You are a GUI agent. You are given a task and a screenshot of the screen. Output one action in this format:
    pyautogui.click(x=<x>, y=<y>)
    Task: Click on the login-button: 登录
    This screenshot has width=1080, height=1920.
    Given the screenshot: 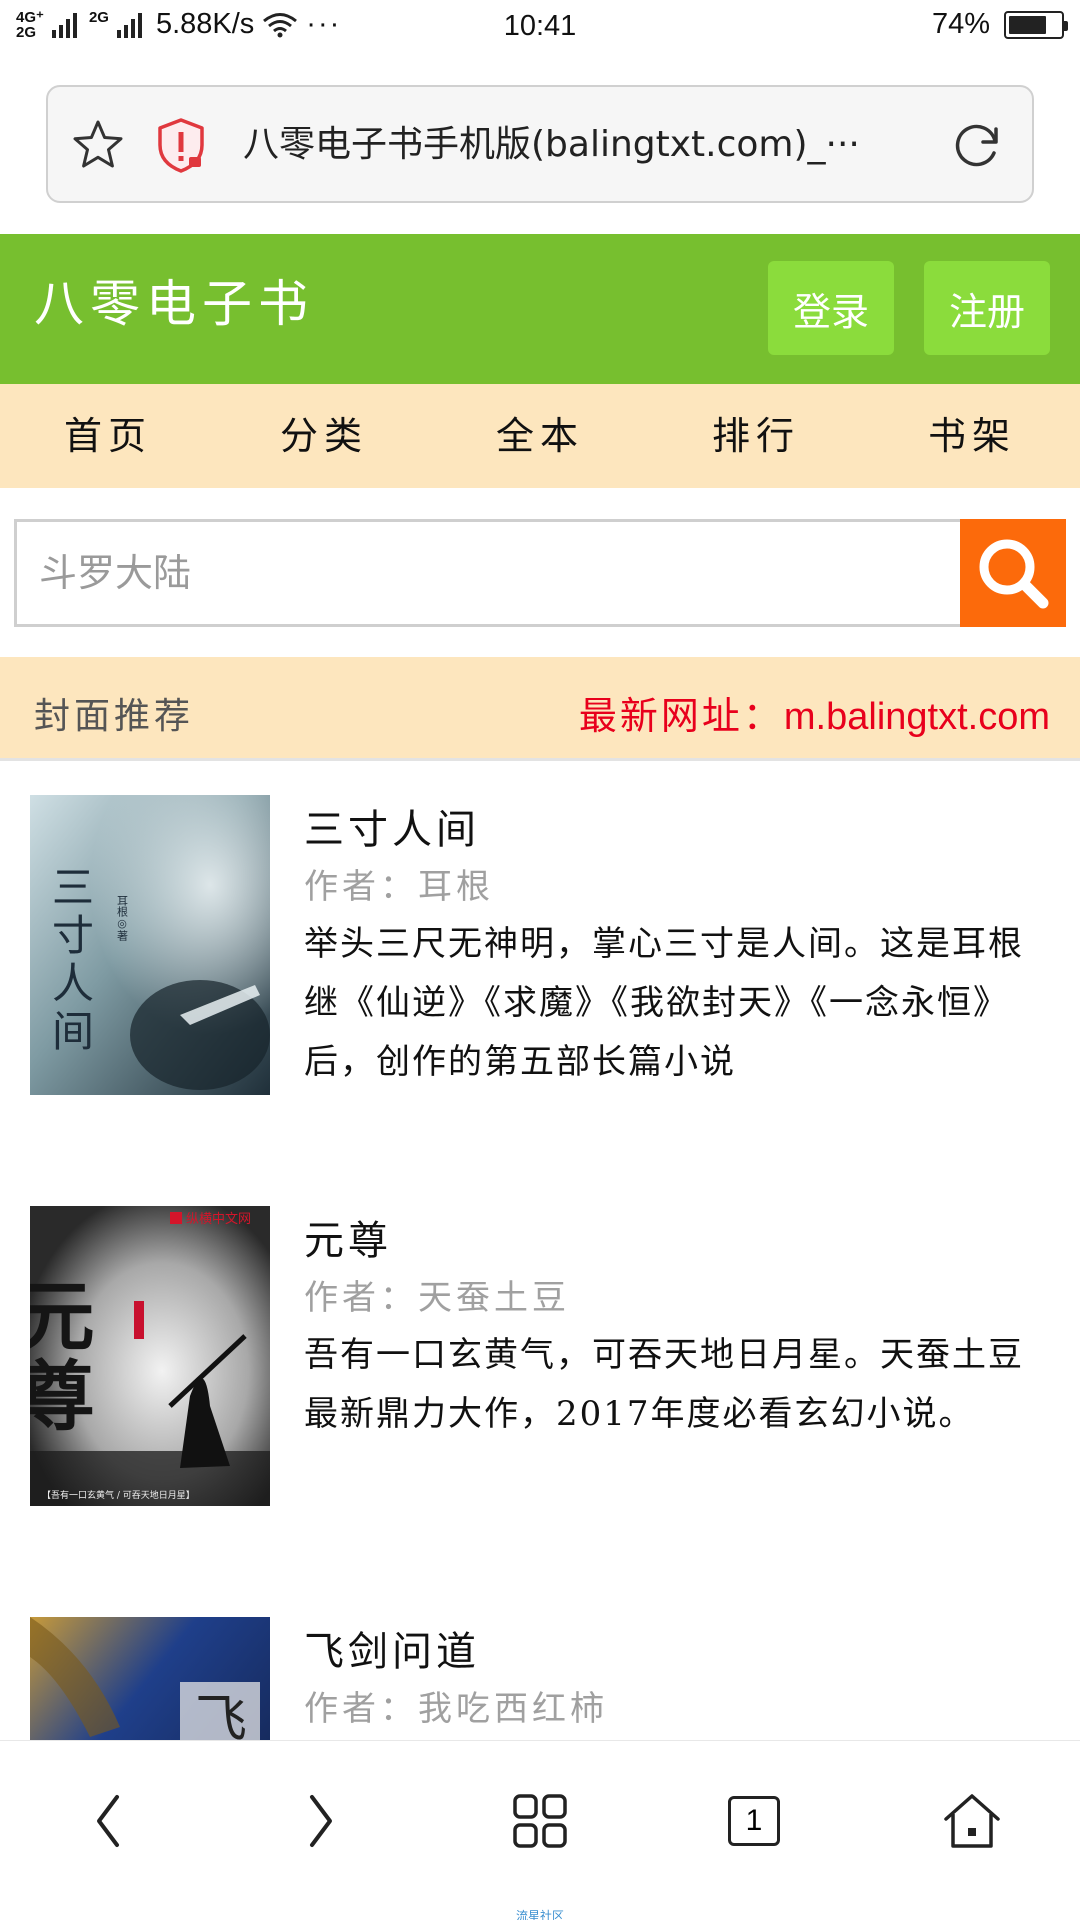 What is the action you would take?
    pyautogui.click(x=831, y=308)
    